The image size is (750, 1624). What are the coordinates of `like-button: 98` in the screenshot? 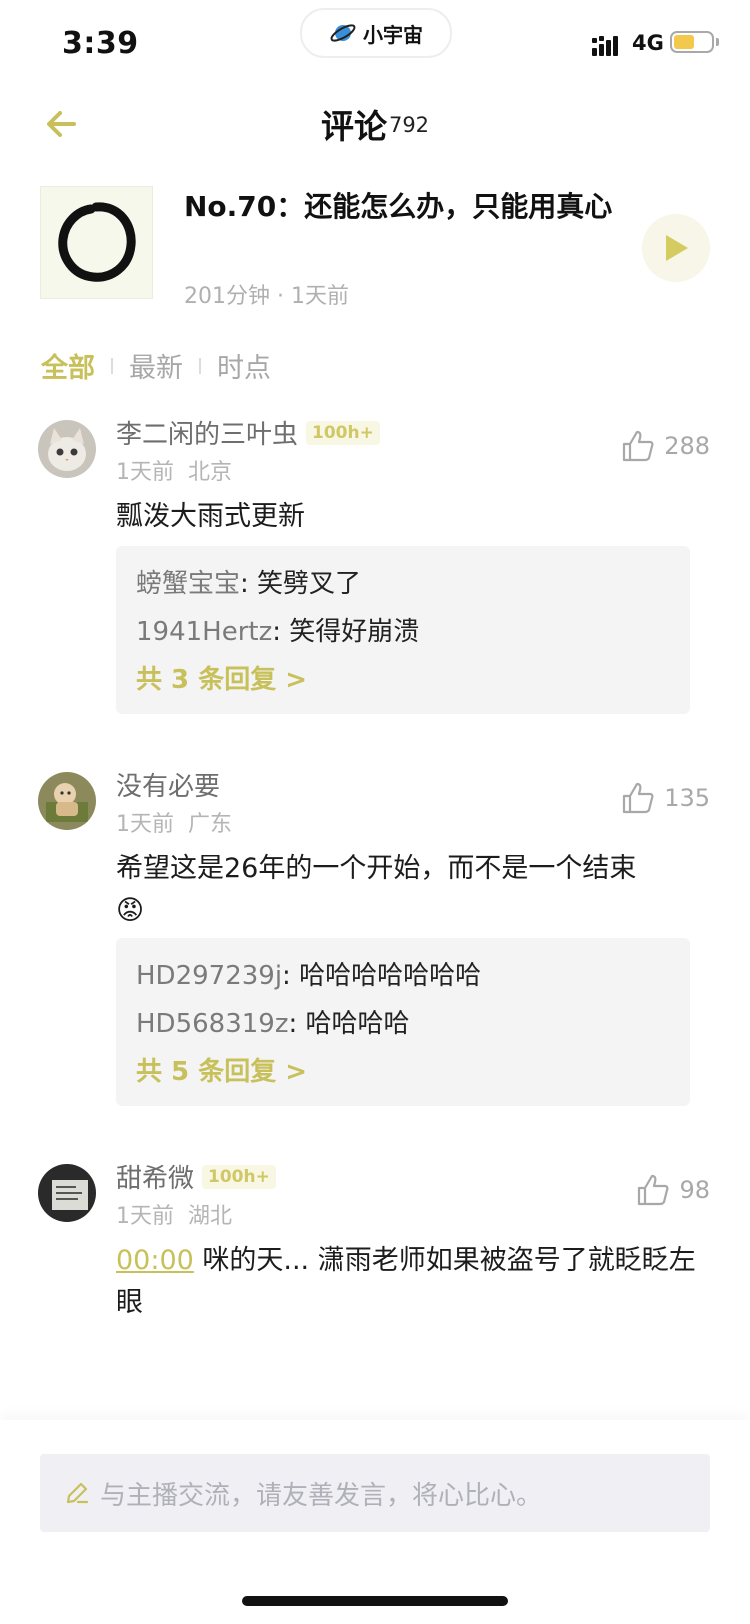 It's located at (672, 1190).